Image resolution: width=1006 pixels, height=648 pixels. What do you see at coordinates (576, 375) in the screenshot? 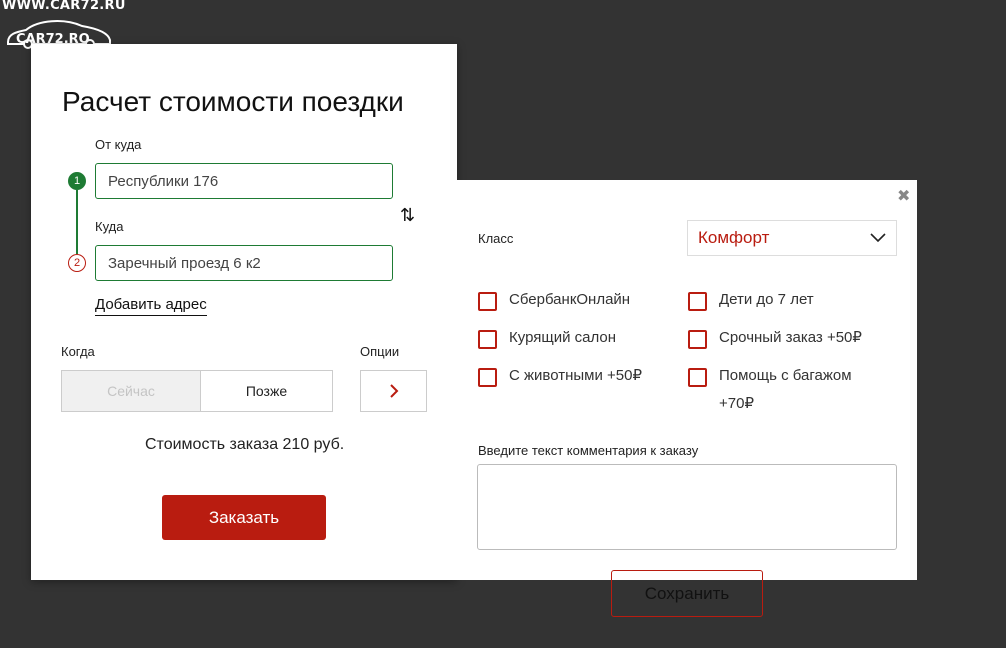
I see `checkbox-label: С животными +50₽` at bounding box center [576, 375].